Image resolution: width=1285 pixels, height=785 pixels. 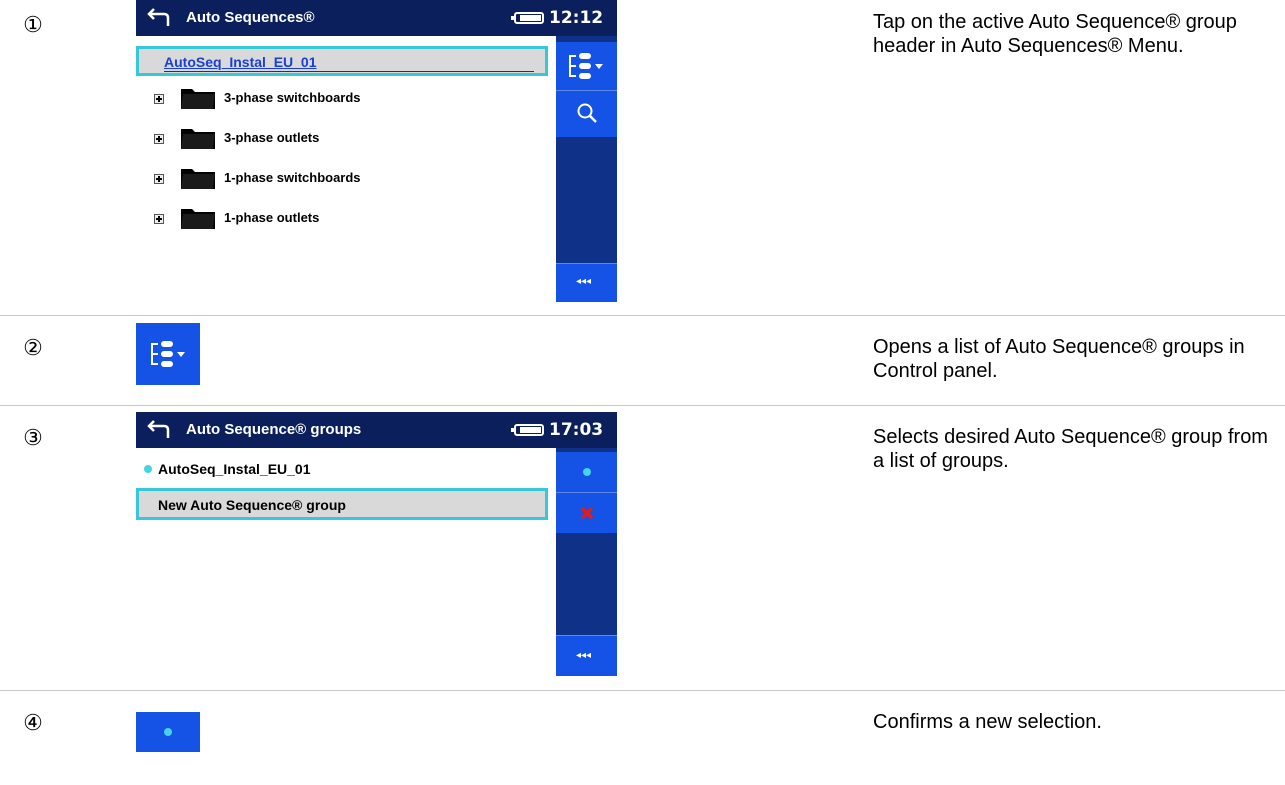 I want to click on group-item-selected: New Auto Sequence® group, so click(x=342, y=504).